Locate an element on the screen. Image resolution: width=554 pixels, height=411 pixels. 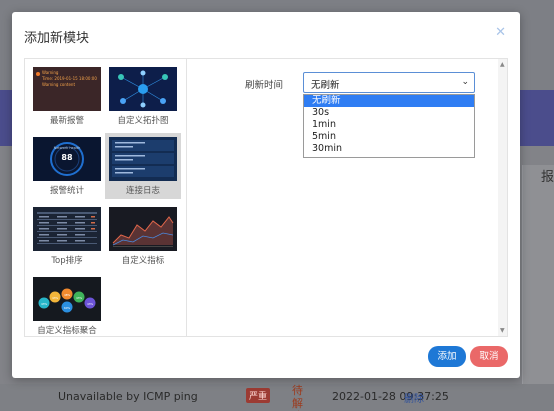
severity-badge: 严重 is located at coordinates (258, 395).